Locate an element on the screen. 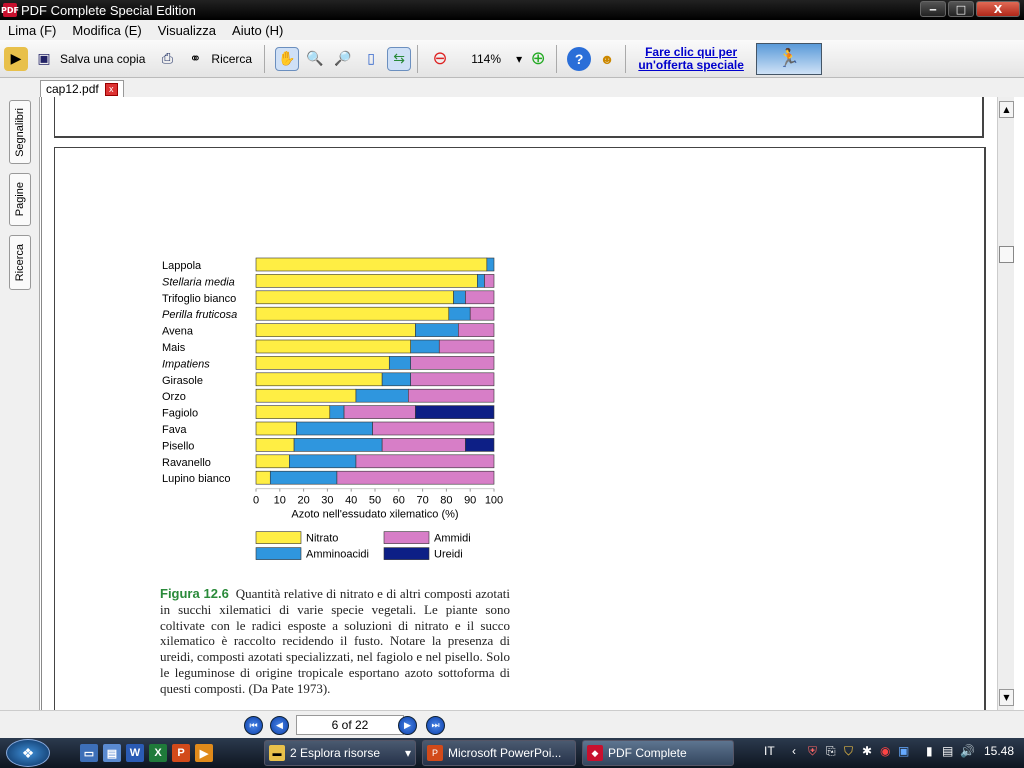  help-icon: ? is located at coordinates (579, 58).